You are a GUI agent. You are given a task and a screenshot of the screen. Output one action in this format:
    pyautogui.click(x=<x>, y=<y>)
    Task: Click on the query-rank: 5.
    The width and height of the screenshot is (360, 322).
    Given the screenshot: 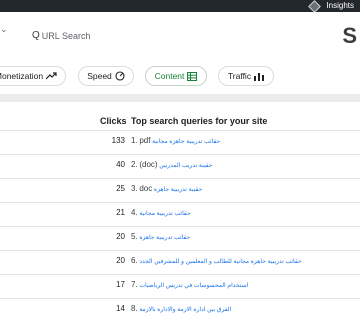 What is the action you would take?
    pyautogui.click(x=134, y=236)
    